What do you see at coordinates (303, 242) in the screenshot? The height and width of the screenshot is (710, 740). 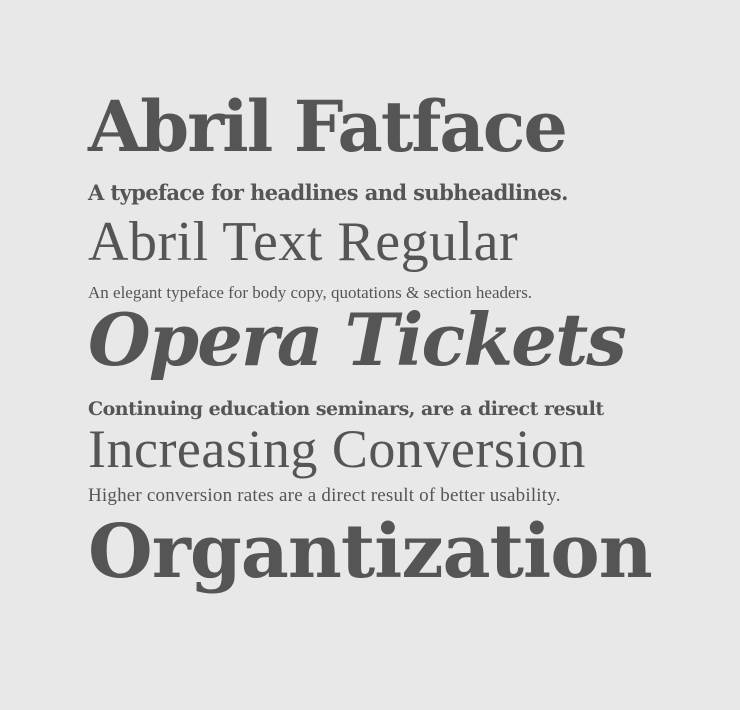 I see `headline-abril-text-regular: Abril Text Regular` at bounding box center [303, 242].